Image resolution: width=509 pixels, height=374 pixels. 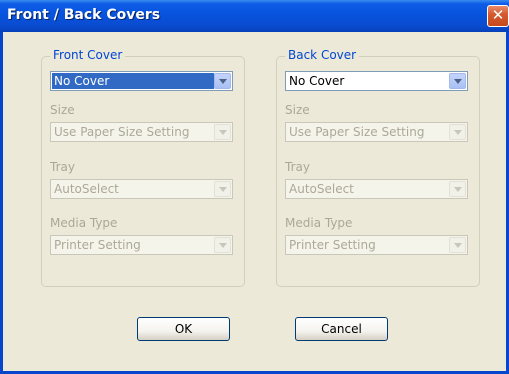 I want to click on front-cover-legend: Front Cover, so click(x=88, y=55).